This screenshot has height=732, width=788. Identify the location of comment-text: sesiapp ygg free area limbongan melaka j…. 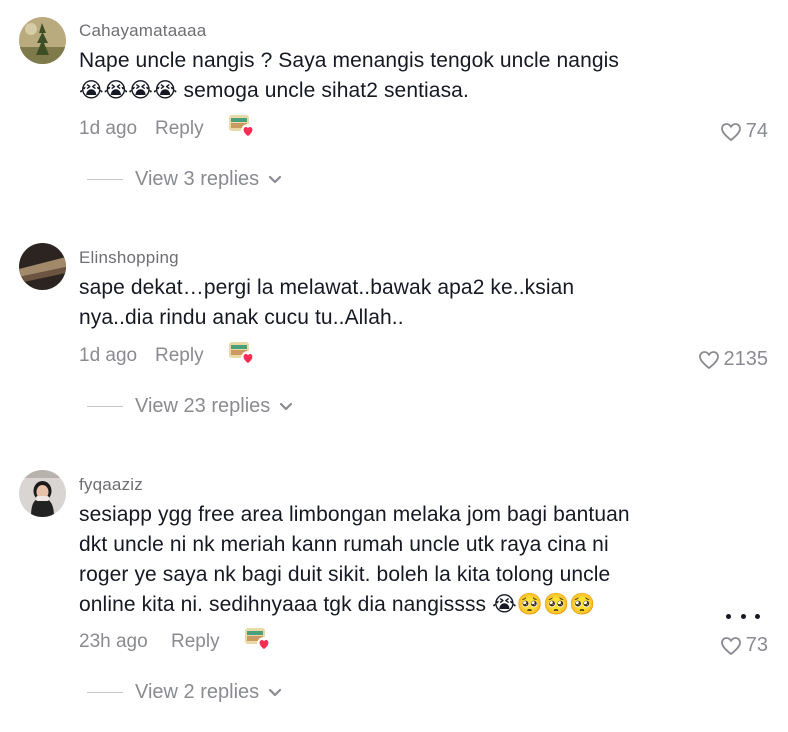
(354, 559).